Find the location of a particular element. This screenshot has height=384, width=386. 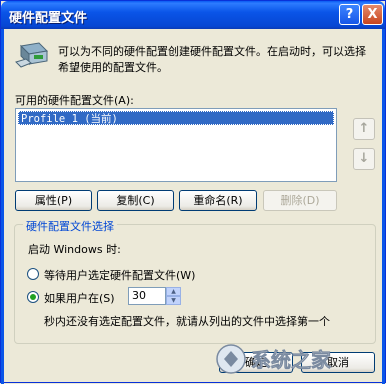

arrow-down-icon: ↓ is located at coordinates (364, 158).